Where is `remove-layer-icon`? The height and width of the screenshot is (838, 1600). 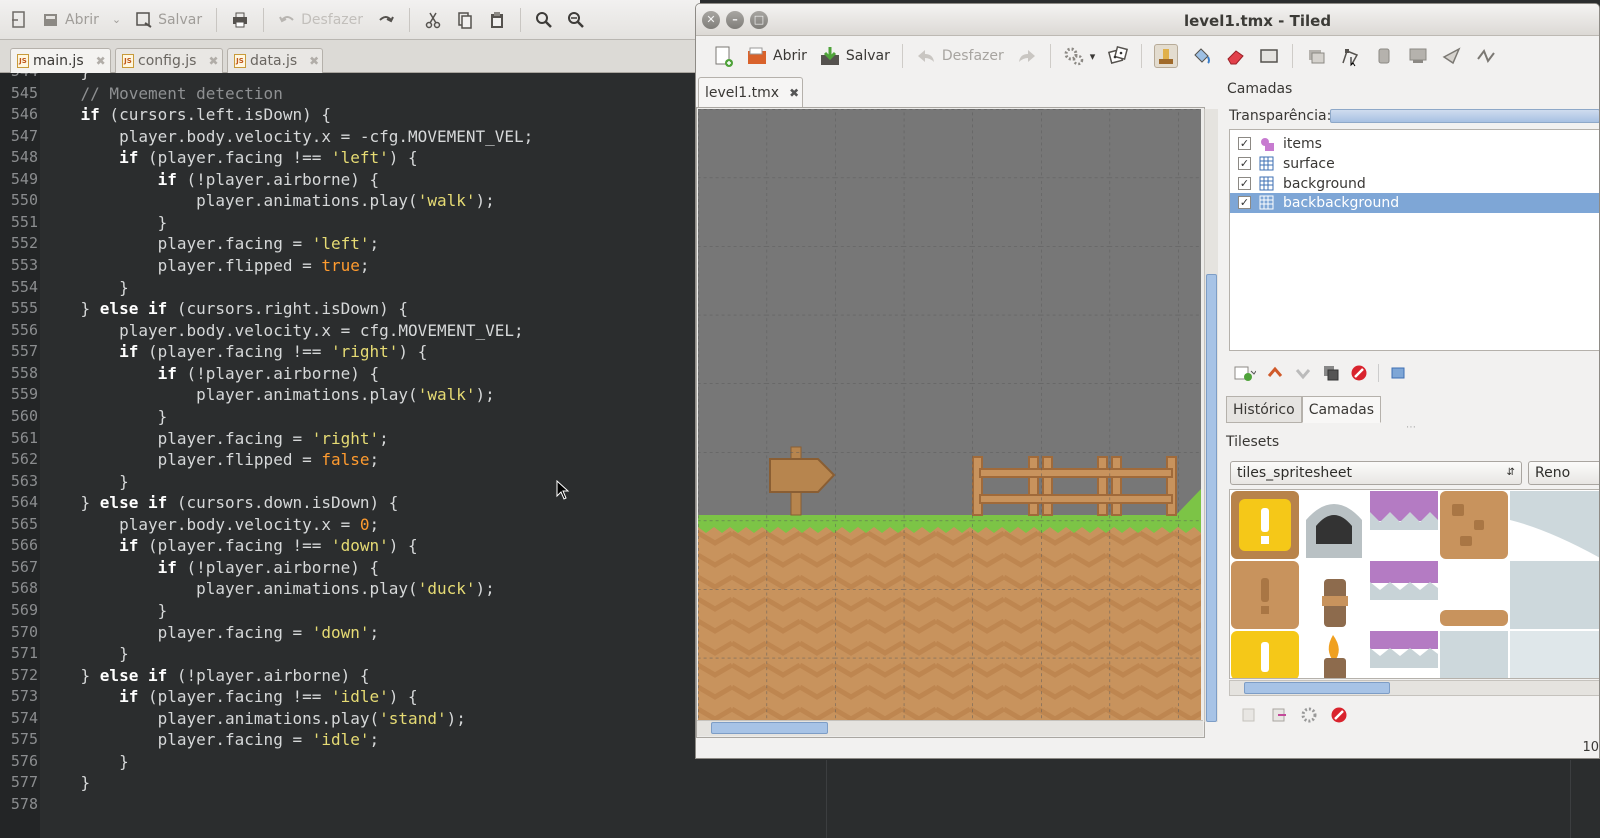
remove-layer-icon is located at coordinates (1359, 373).